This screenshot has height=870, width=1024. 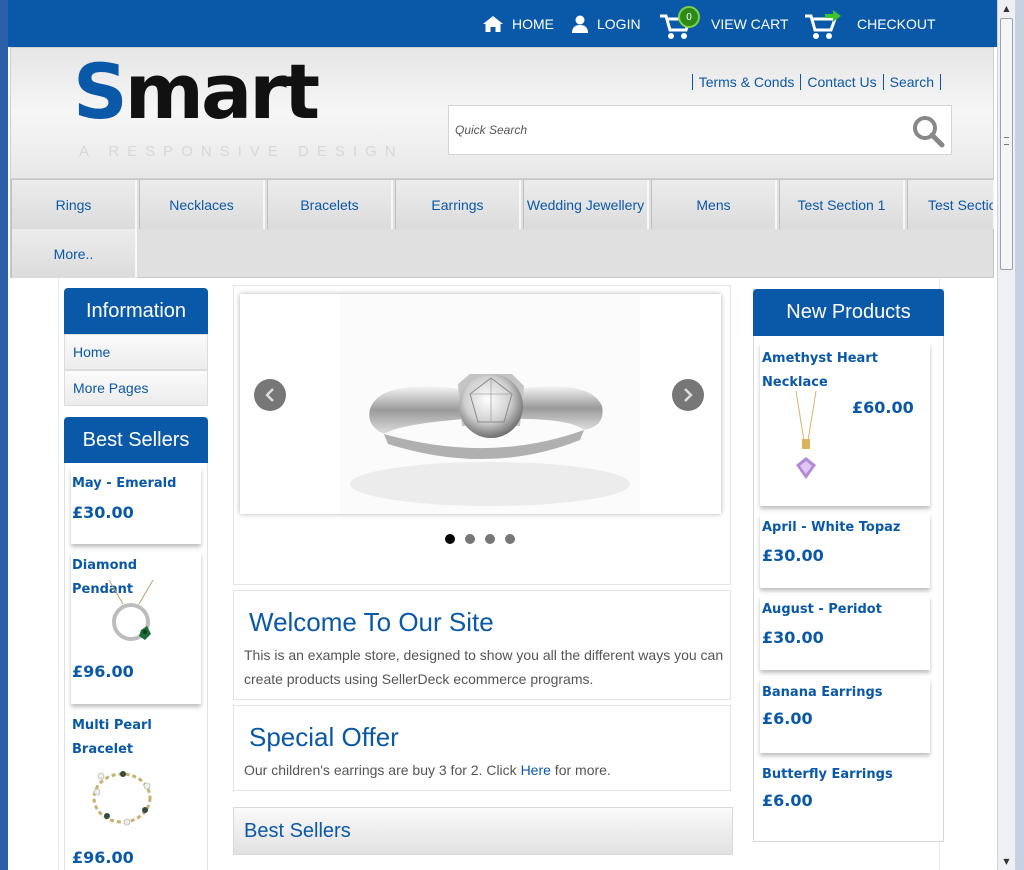 I want to click on site-logo: Smart, so click(x=196, y=92).